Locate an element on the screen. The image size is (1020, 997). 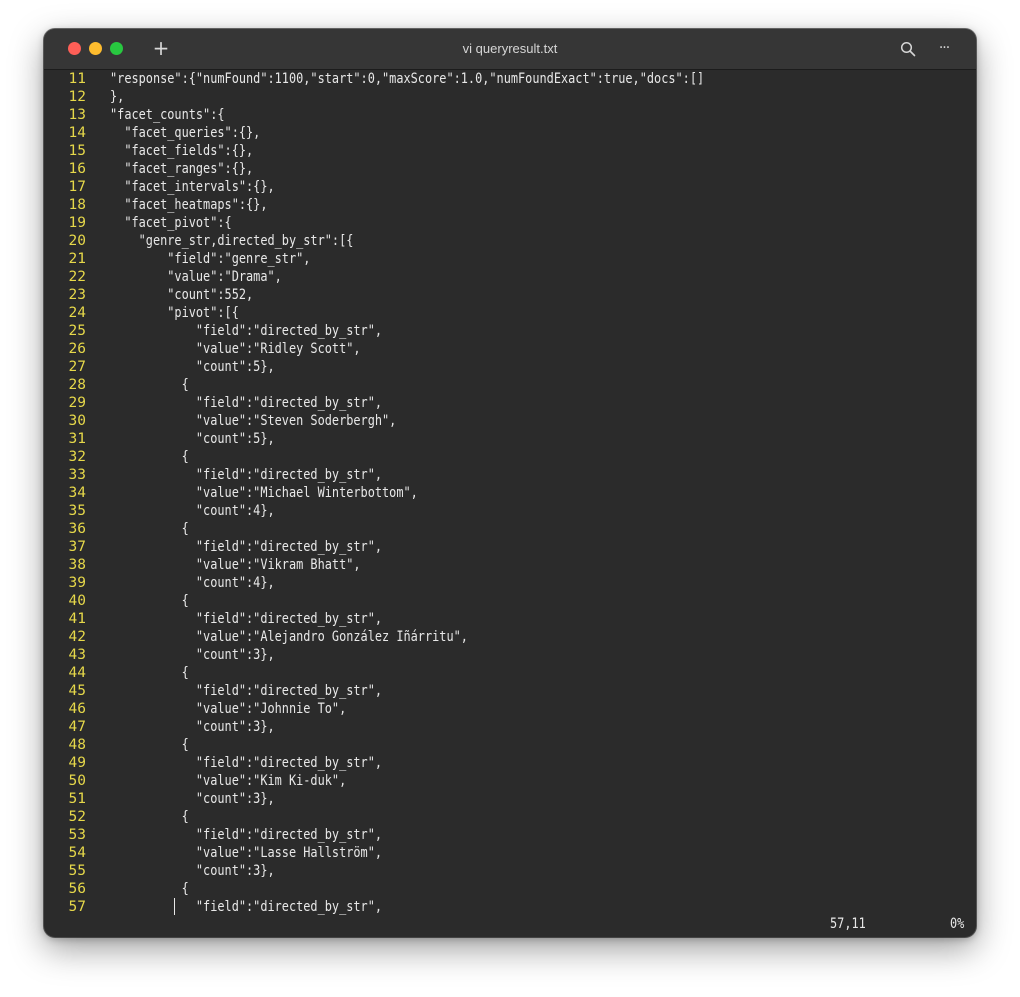
line-number: 47 is located at coordinates (77, 727).